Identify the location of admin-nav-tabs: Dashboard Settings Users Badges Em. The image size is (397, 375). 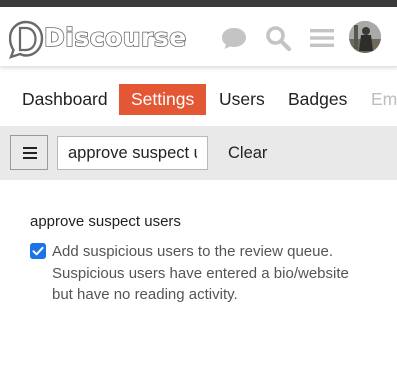
(198, 101).